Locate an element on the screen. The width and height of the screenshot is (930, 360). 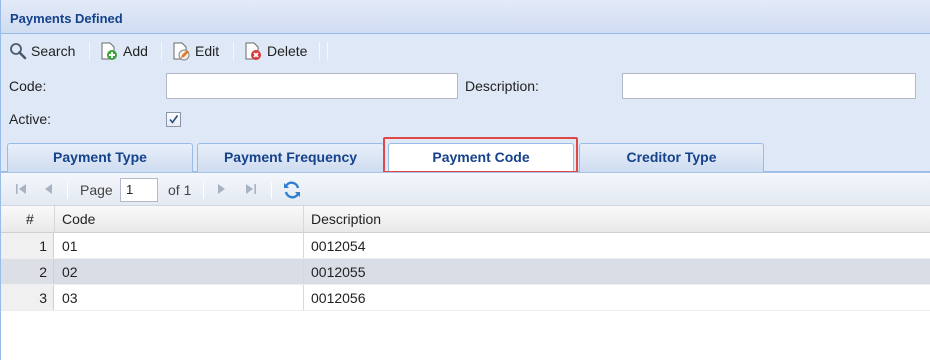
last-page-icon is located at coordinates (251, 190).